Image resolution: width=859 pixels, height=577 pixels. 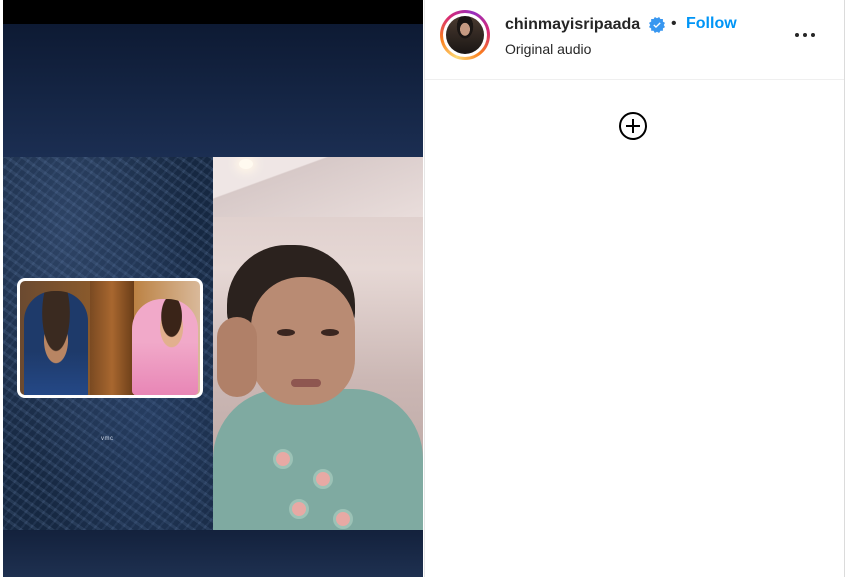 I want to click on clip-door, so click(x=112, y=338).